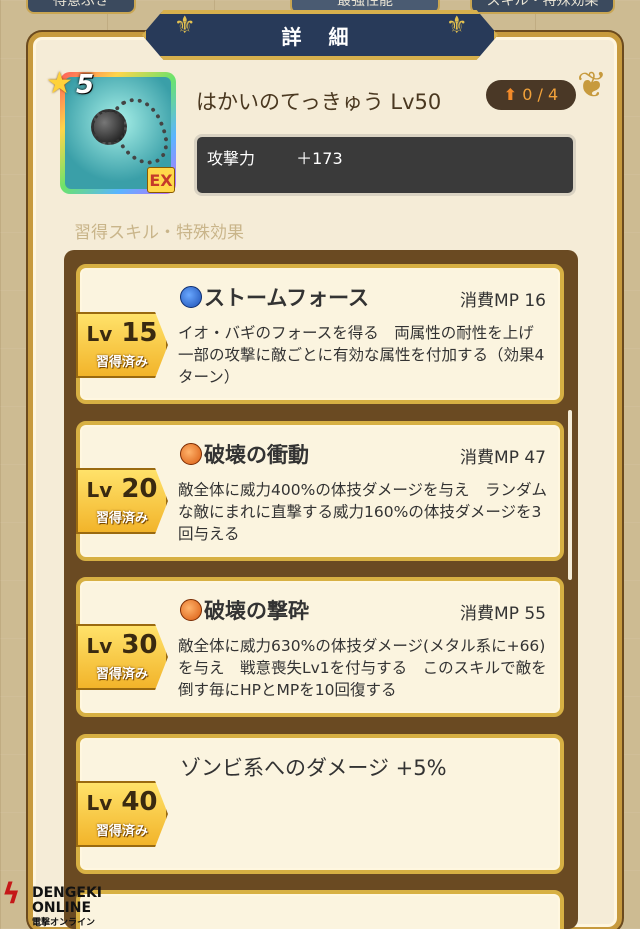  Describe the element at coordinates (85, 85) in the screenshot. I see `rarity-value: 5` at that location.